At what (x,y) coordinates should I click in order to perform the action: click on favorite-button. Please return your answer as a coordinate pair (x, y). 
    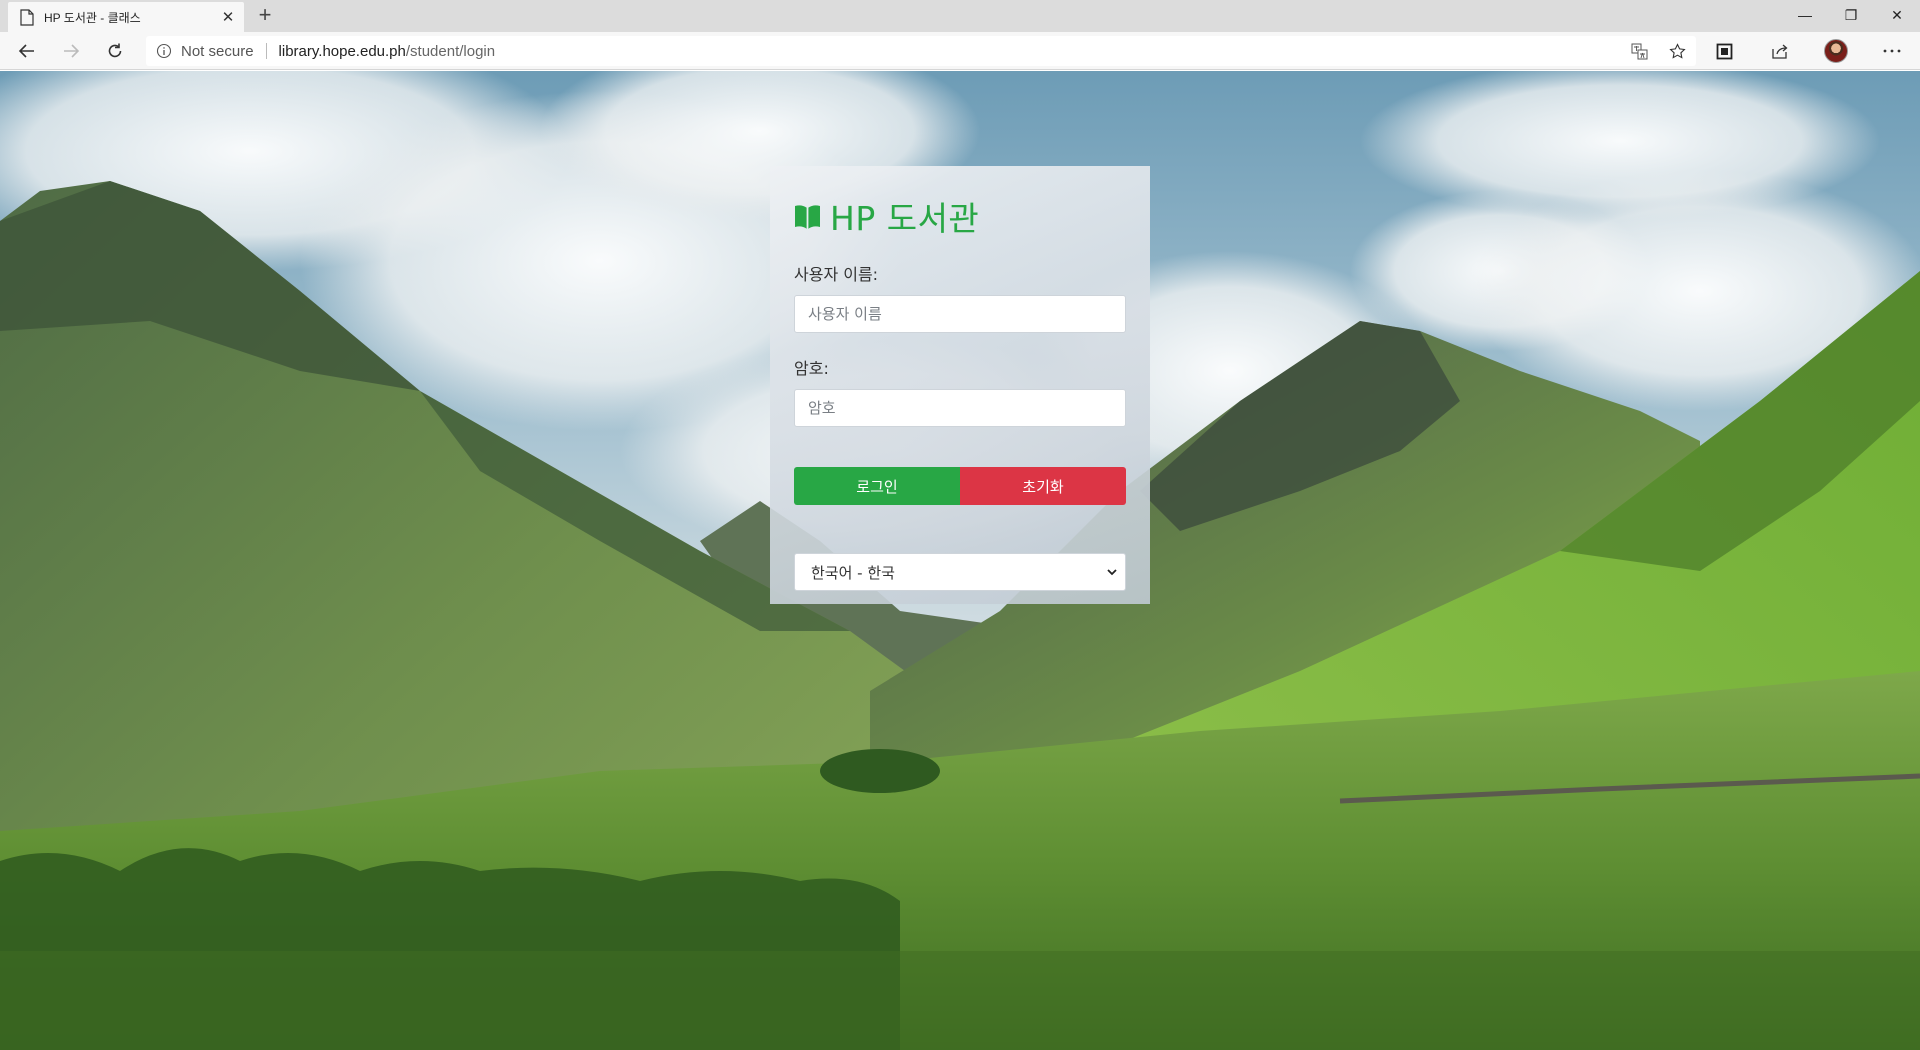
    Looking at the image, I should click on (1677, 51).